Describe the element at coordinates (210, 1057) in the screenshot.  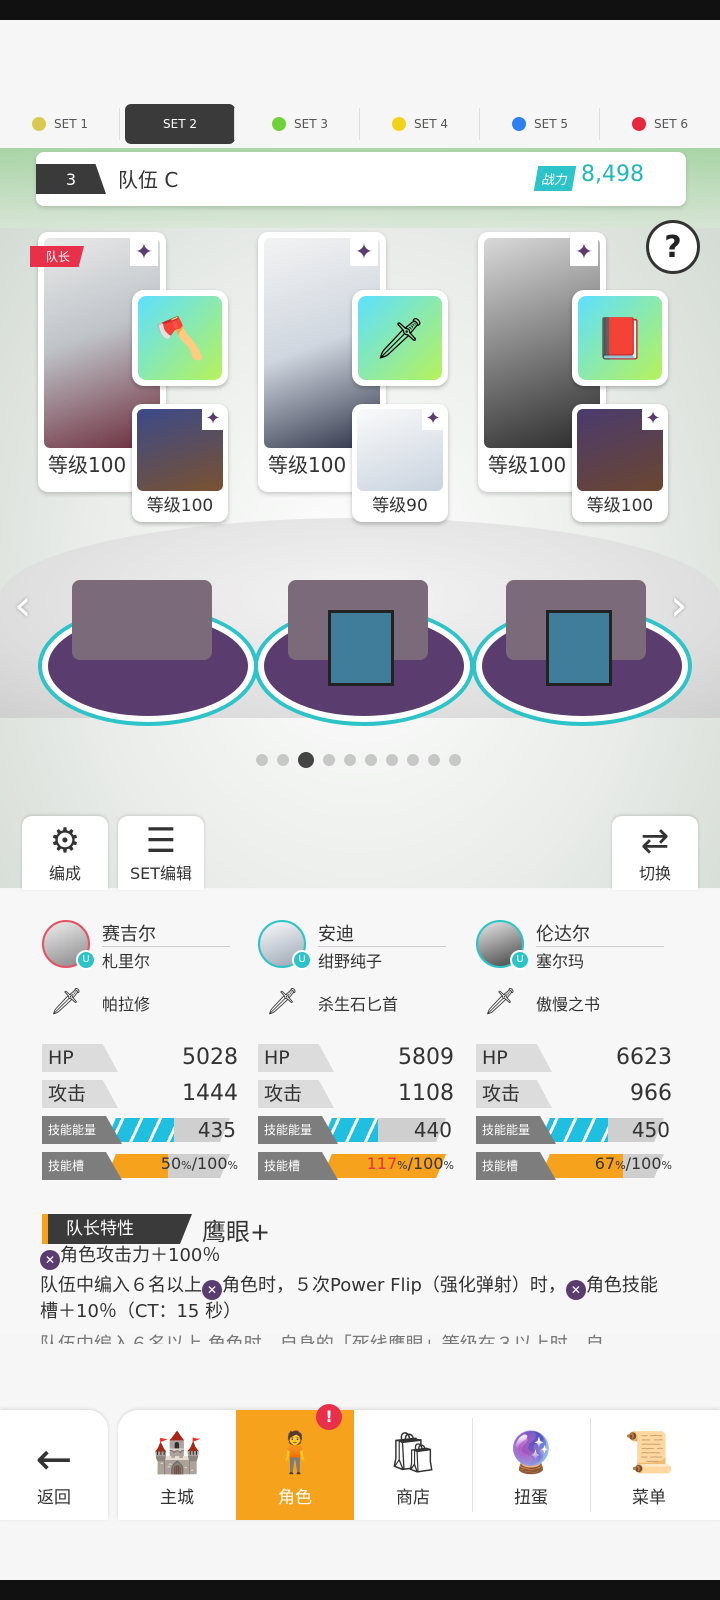
I see `hp-value: 5028` at that location.